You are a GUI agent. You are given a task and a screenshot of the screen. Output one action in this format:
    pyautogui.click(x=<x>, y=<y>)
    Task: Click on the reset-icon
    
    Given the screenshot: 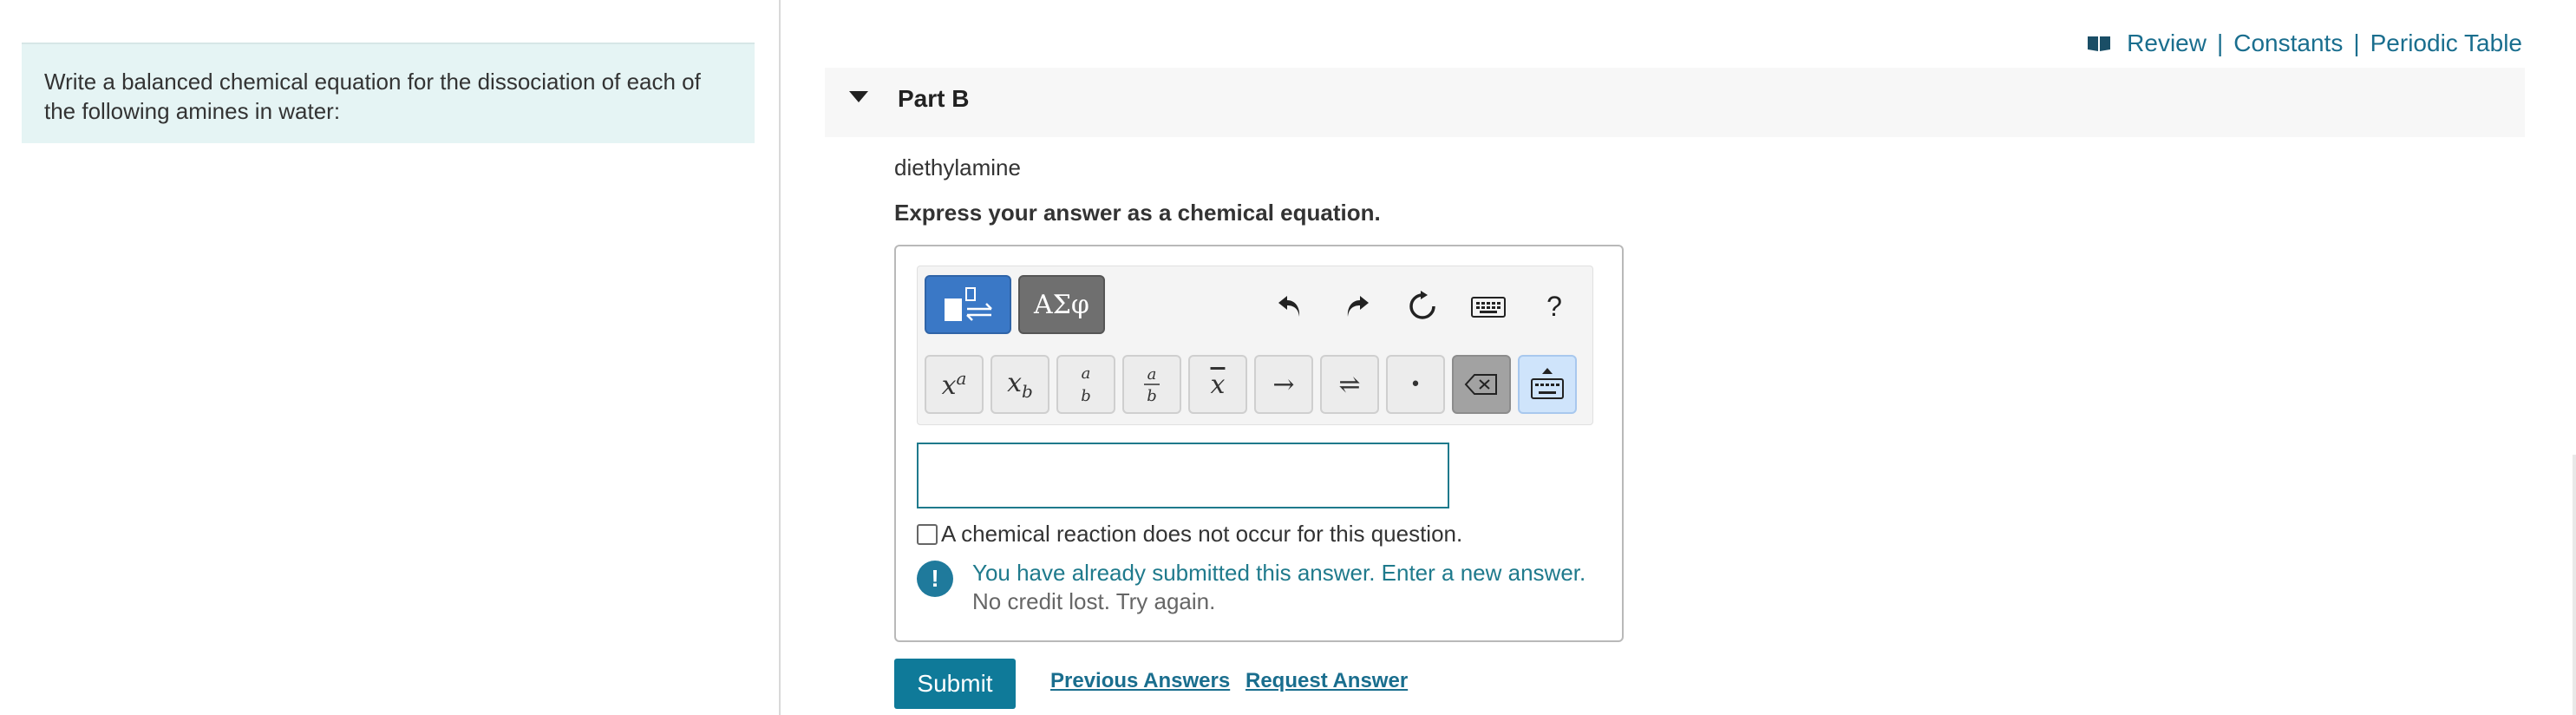 What is the action you would take?
    pyautogui.click(x=1422, y=305)
    